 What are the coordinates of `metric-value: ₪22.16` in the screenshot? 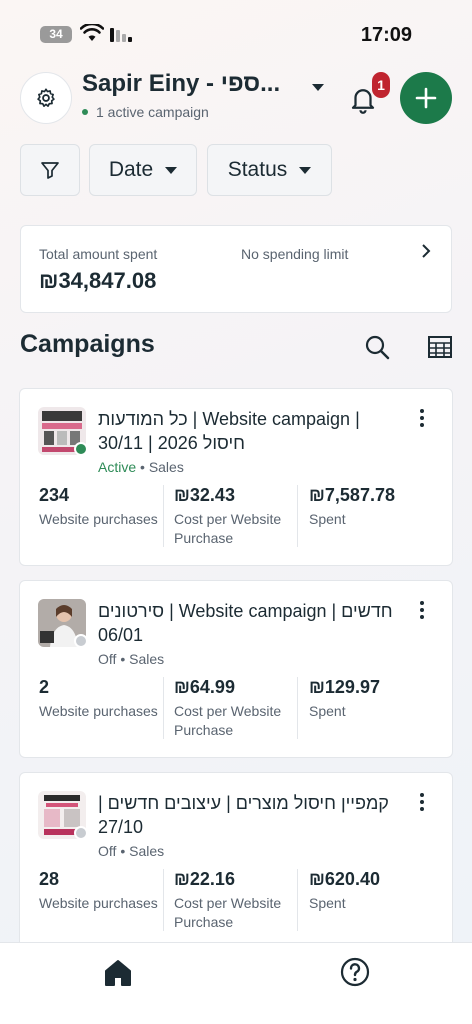 It's located at (204, 879).